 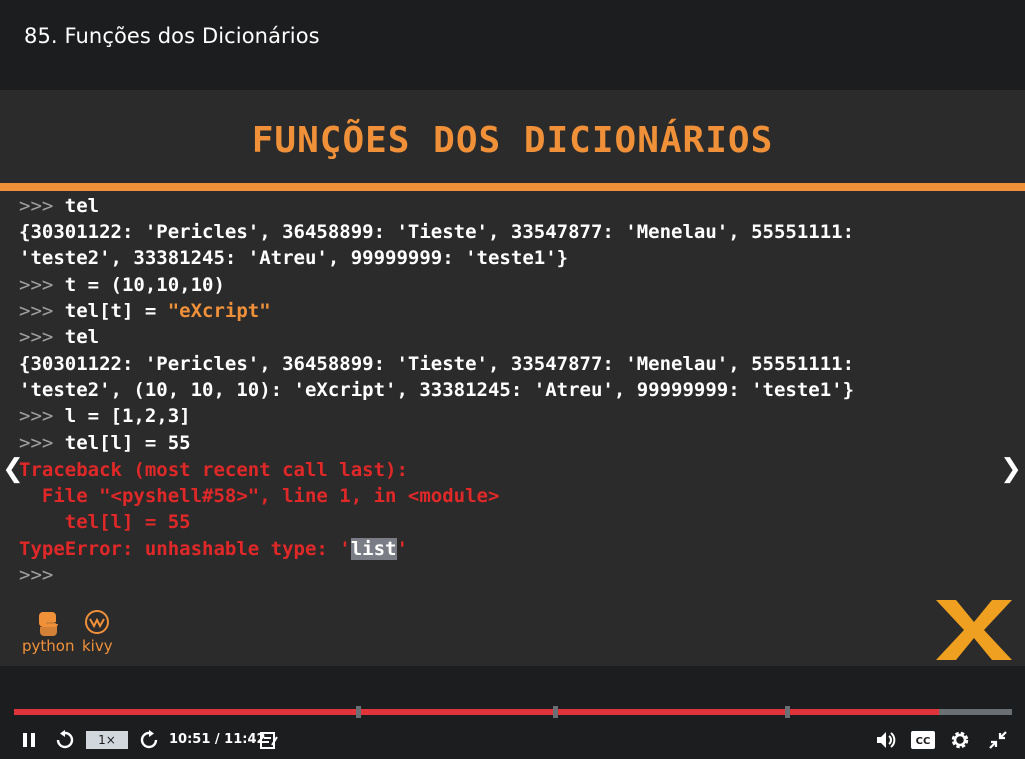 What do you see at coordinates (219, 311) in the screenshot?
I see `string-literal: "eXcript"` at bounding box center [219, 311].